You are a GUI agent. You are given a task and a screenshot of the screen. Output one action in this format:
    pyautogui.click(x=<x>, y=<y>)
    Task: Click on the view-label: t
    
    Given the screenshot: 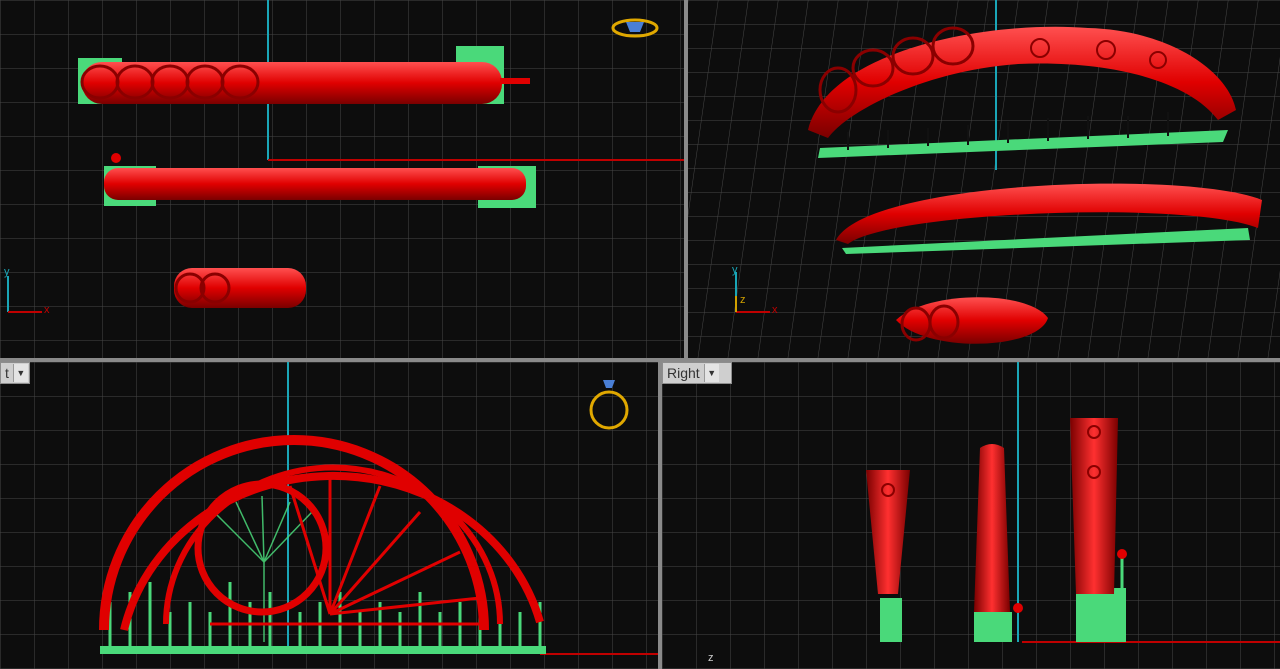 What is the action you would take?
    pyautogui.click(x=7, y=373)
    